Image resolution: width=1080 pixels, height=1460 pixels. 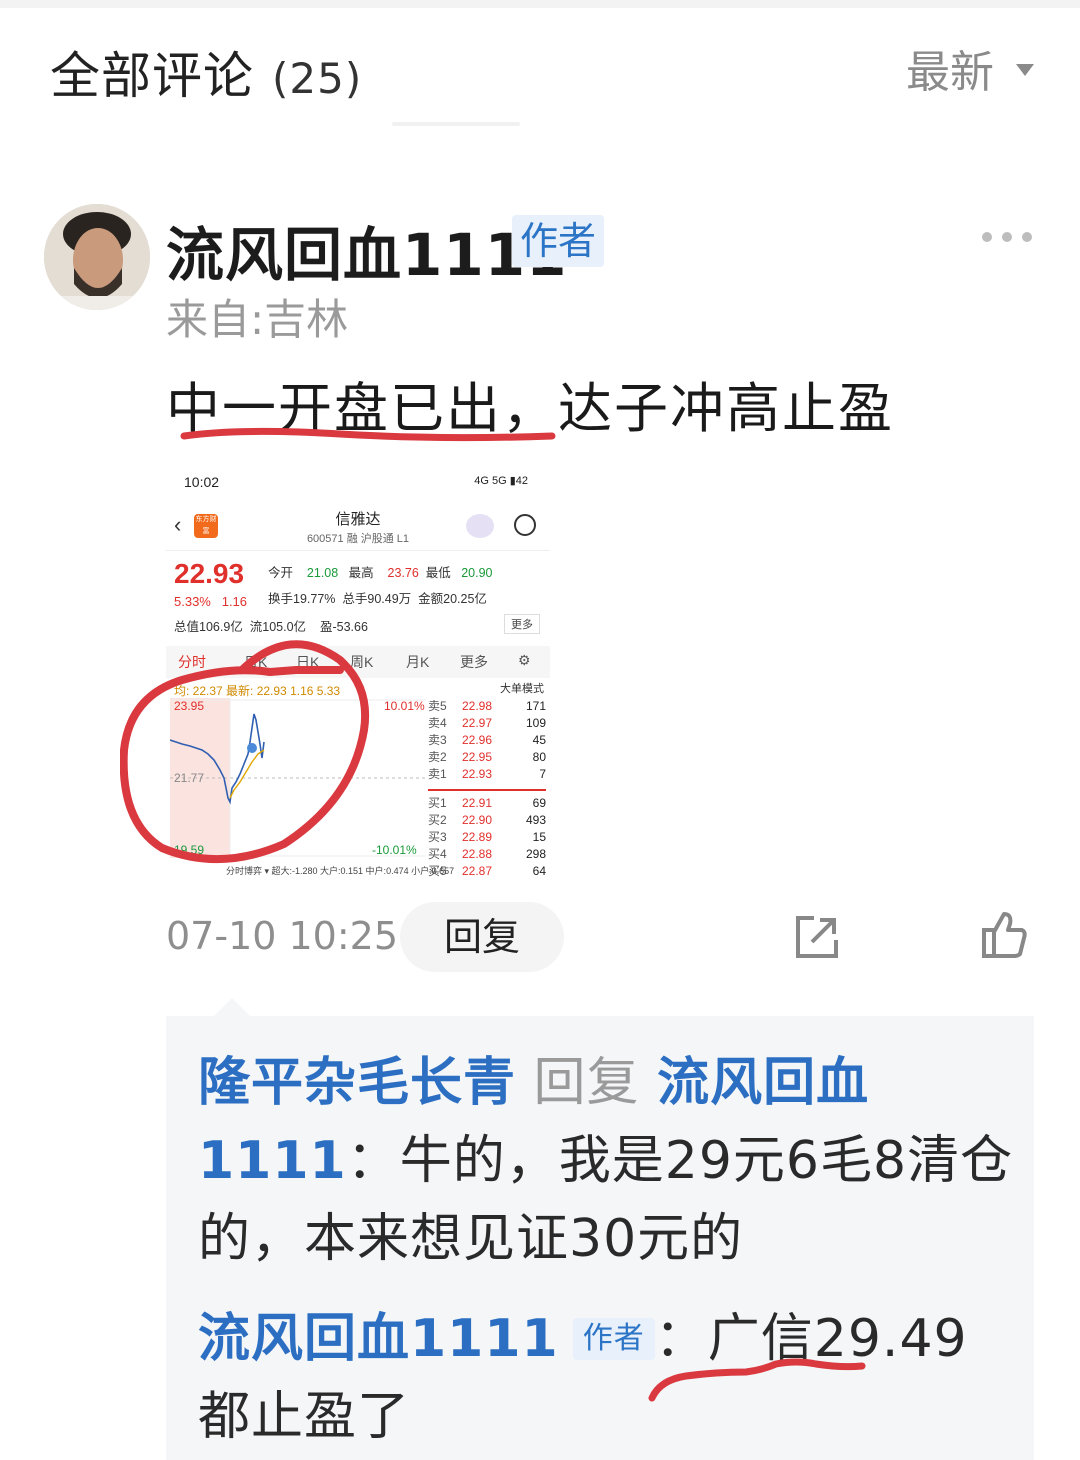 I want to click on comments-count: (25), so click(x=317, y=78).